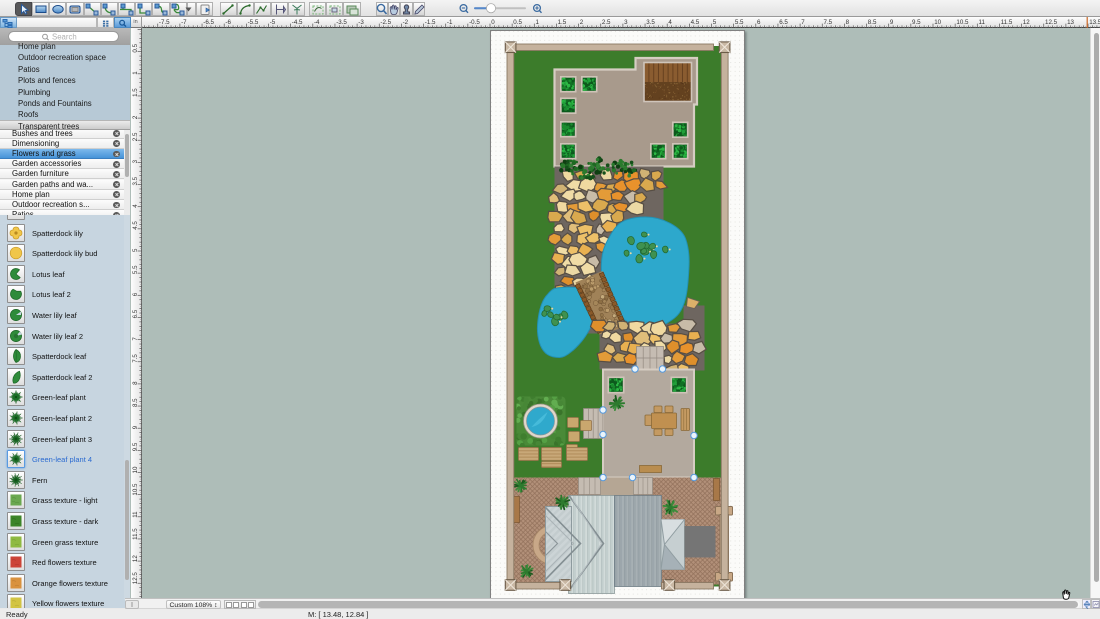 Image resolution: width=1100 pixels, height=619 pixels. What do you see at coordinates (184, 22) in the screenshot?
I see `svg-text: -7` at bounding box center [184, 22].